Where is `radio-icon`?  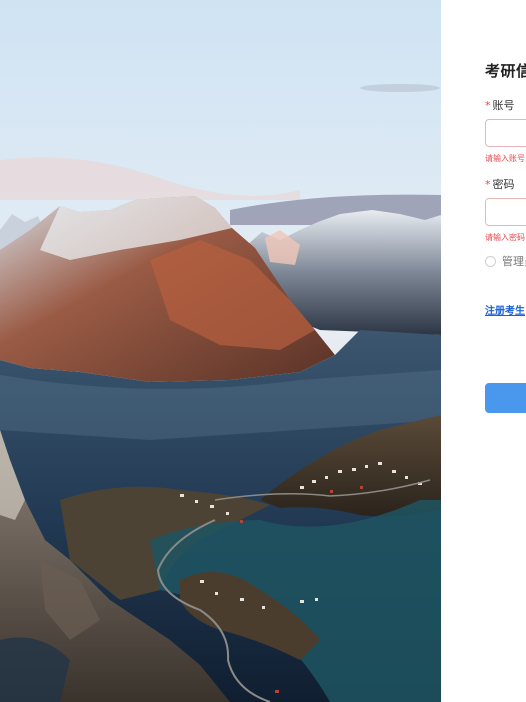
radio-icon is located at coordinates (490, 261).